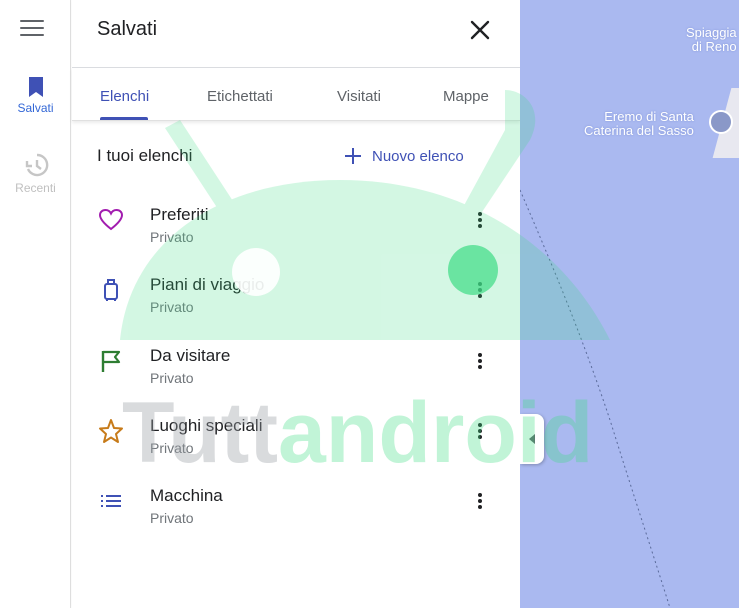 Image resolution: width=739 pixels, height=608 pixels. What do you see at coordinates (721, 122) in the screenshot?
I see `church-poi-icon` at bounding box center [721, 122].